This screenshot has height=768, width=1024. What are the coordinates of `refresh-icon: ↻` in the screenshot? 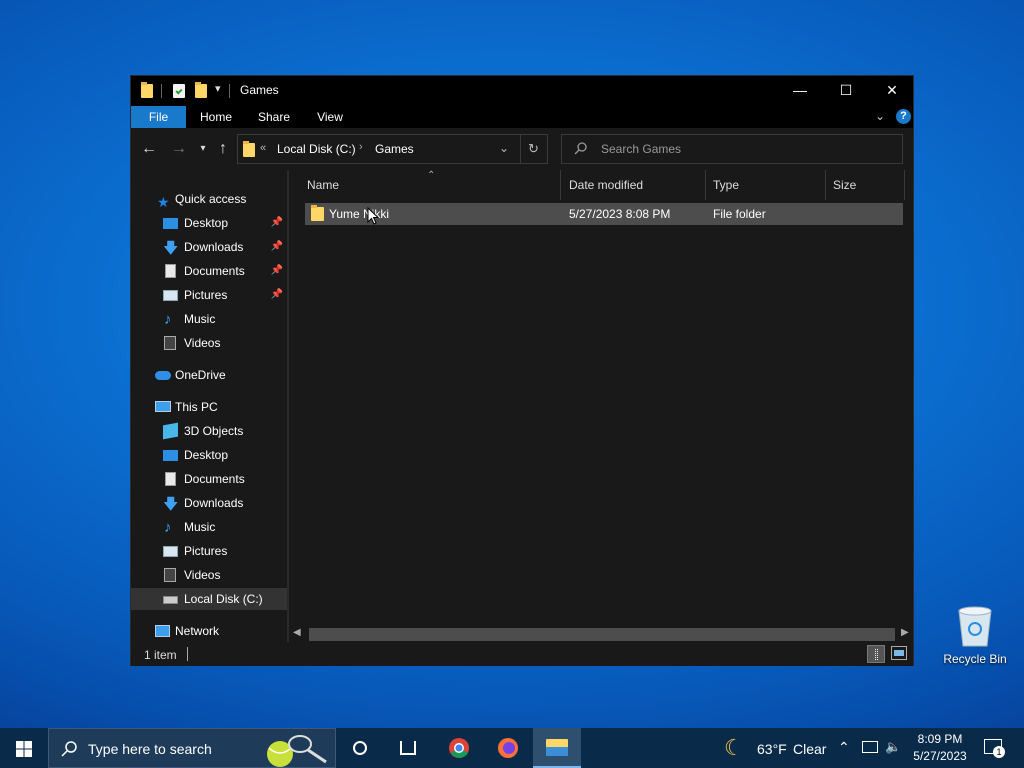 It's located at (533, 149).